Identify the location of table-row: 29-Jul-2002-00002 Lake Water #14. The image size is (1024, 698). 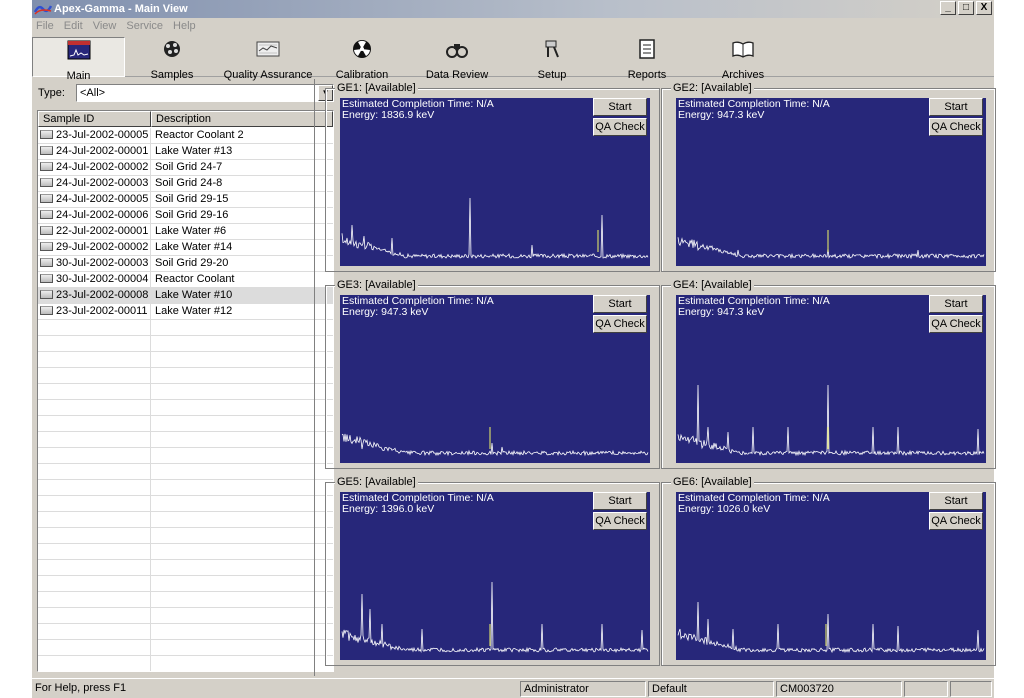
(185, 248).